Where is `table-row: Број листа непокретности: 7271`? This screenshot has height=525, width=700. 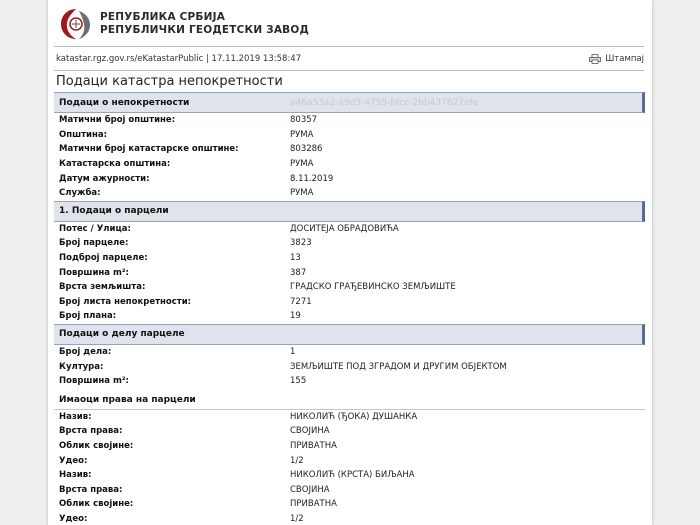
table-row: Број листа непокретности: 7271 is located at coordinates (349, 302).